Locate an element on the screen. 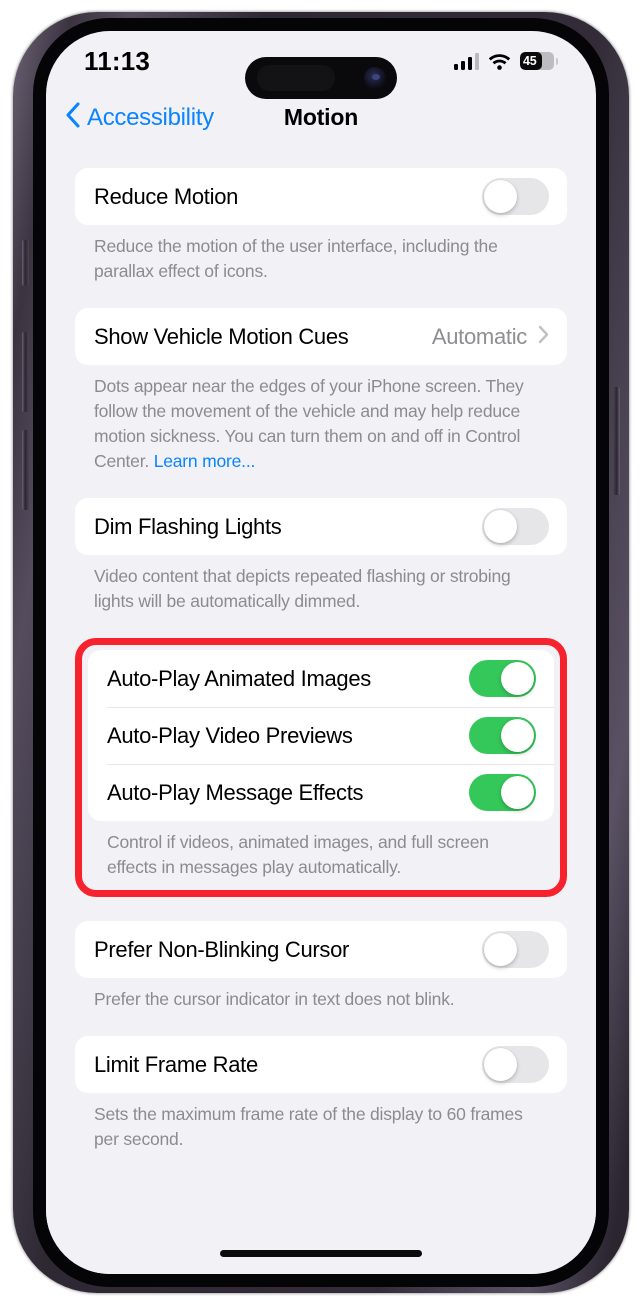  group-non-blinking-cursor: Prefer Non-Blinking Cursor is located at coordinates (321, 949).